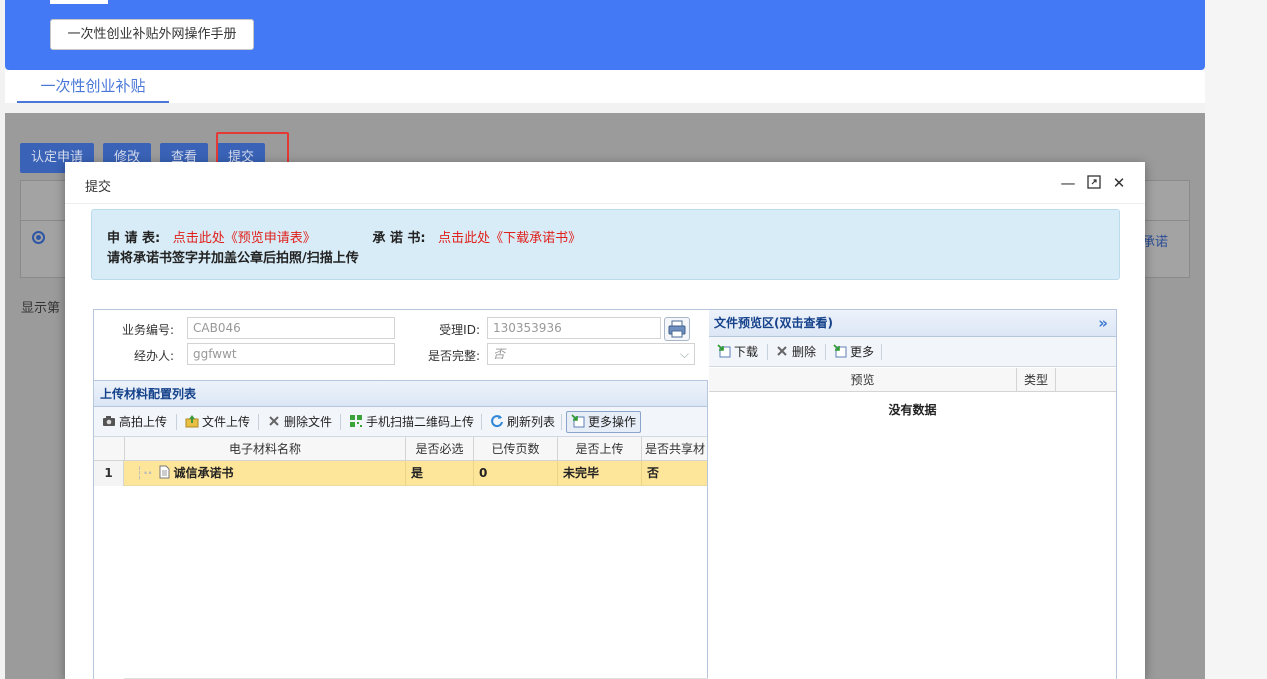 This screenshot has height=679, width=1267. I want to click on preview-grid-header: 预览 类型, so click(912, 380).